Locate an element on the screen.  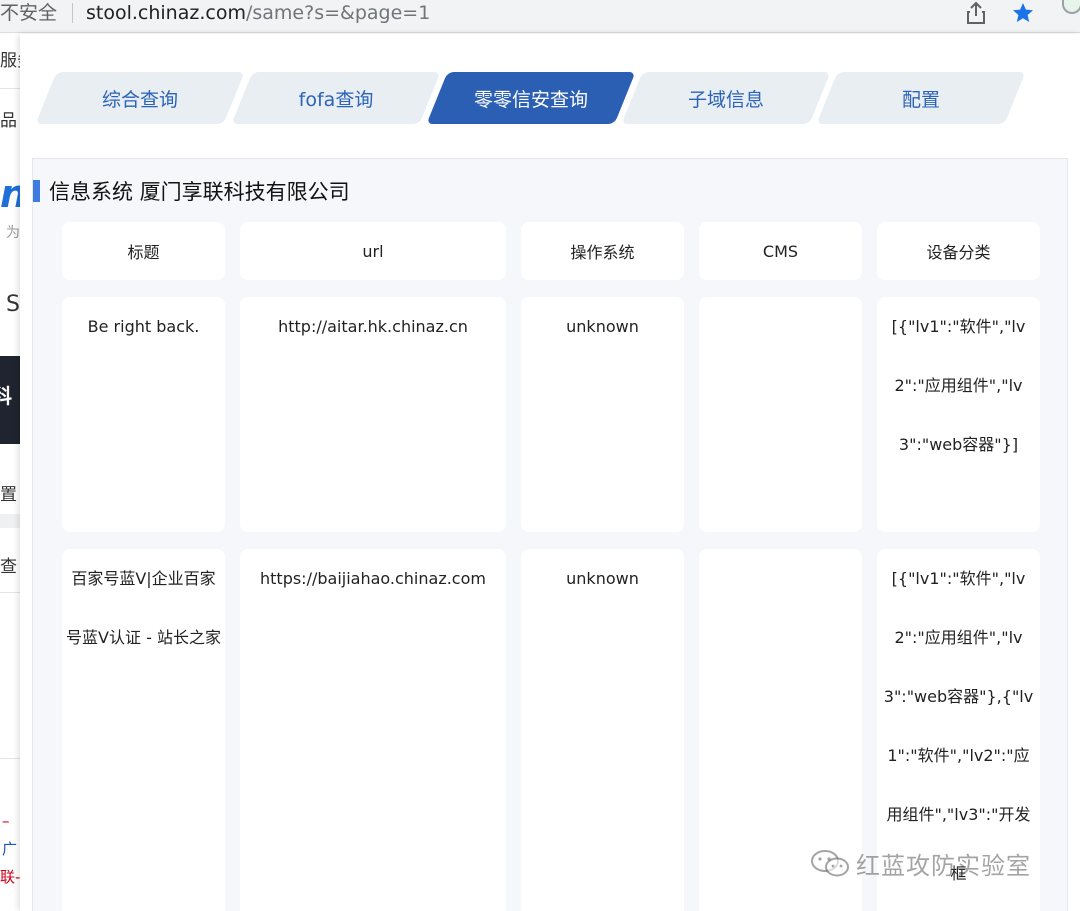
section-title-text: 信息系统 厦门享联科技有限公司 is located at coordinates (199, 192).